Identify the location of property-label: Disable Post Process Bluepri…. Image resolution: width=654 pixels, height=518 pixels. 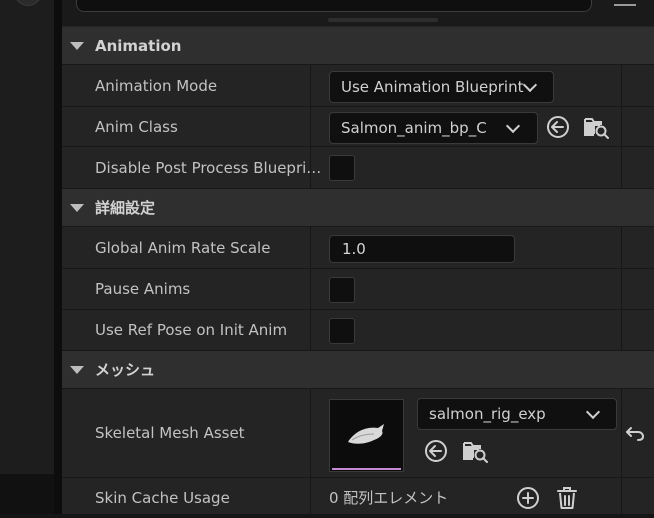
(208, 168).